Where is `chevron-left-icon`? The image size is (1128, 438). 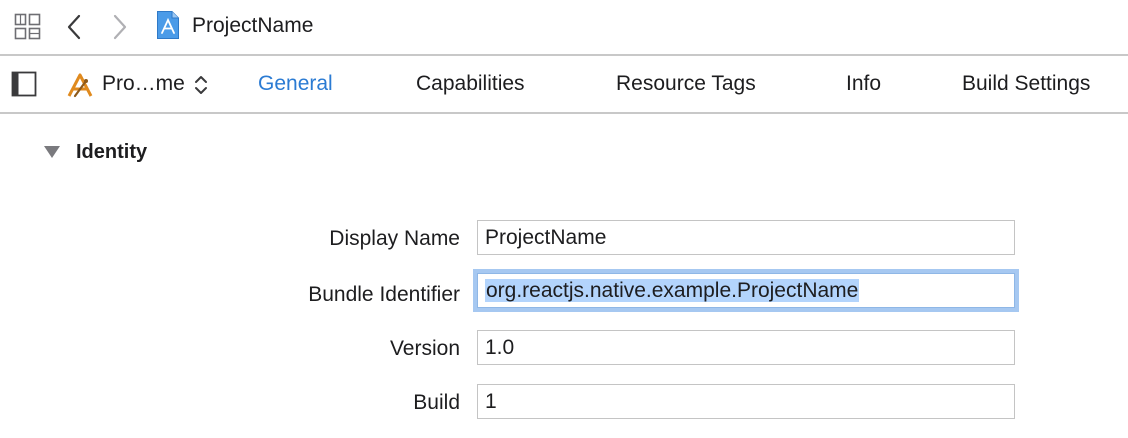 chevron-left-icon is located at coordinates (74, 27).